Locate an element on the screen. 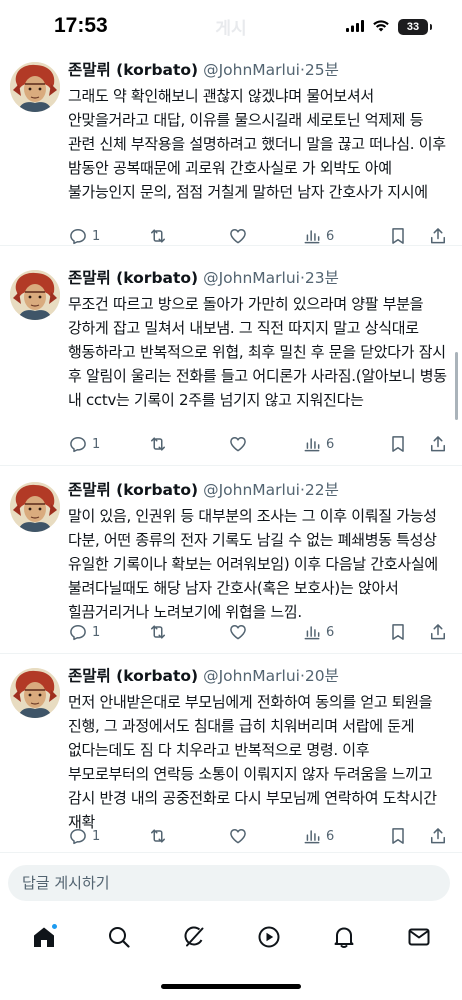 The width and height of the screenshot is (462, 1000). tweet-header: 존말뤼 (korbato) @JohnMarlui·25분 is located at coordinates (203, 69).